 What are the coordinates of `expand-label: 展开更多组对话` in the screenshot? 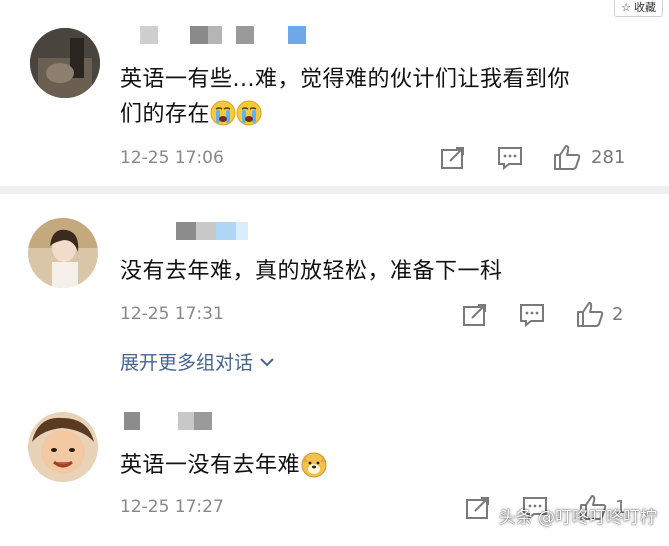 It's located at (187, 363).